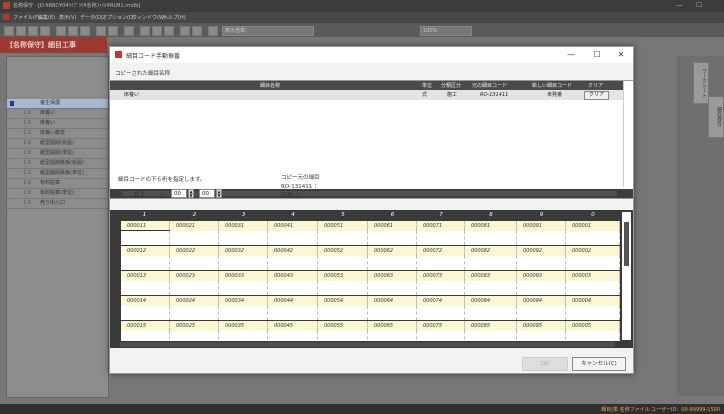  I want to click on list-item: 1.0 紙型掘削(仮設), so click(57, 144).